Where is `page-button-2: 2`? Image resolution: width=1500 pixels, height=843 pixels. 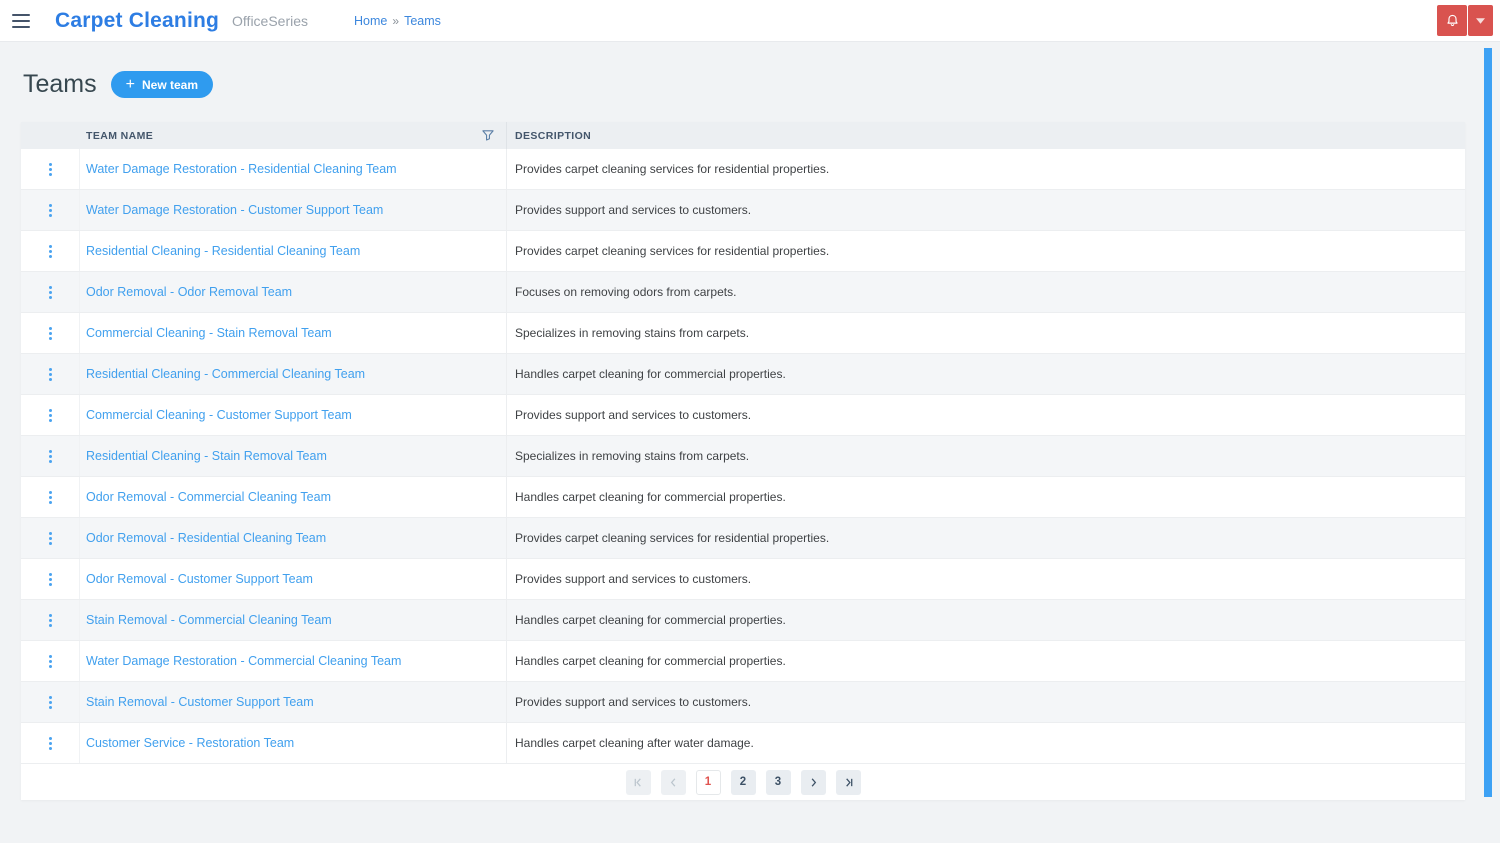 page-button-2: 2 is located at coordinates (743, 782).